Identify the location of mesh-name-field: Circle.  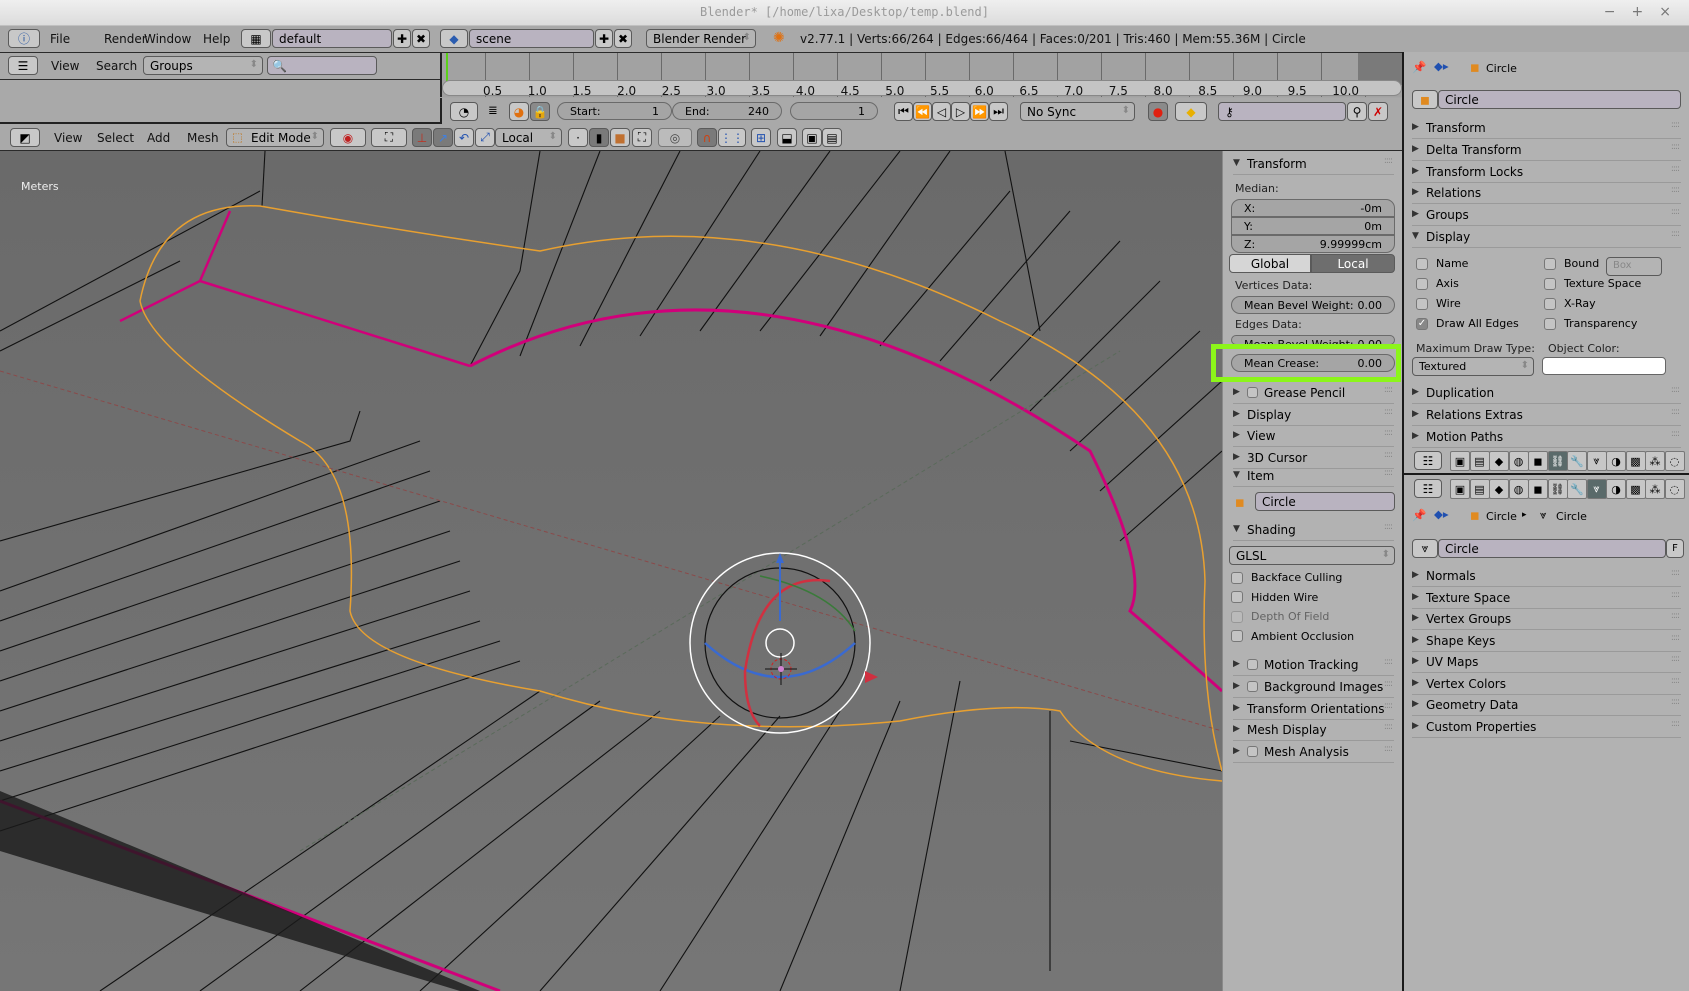
(1552, 548).